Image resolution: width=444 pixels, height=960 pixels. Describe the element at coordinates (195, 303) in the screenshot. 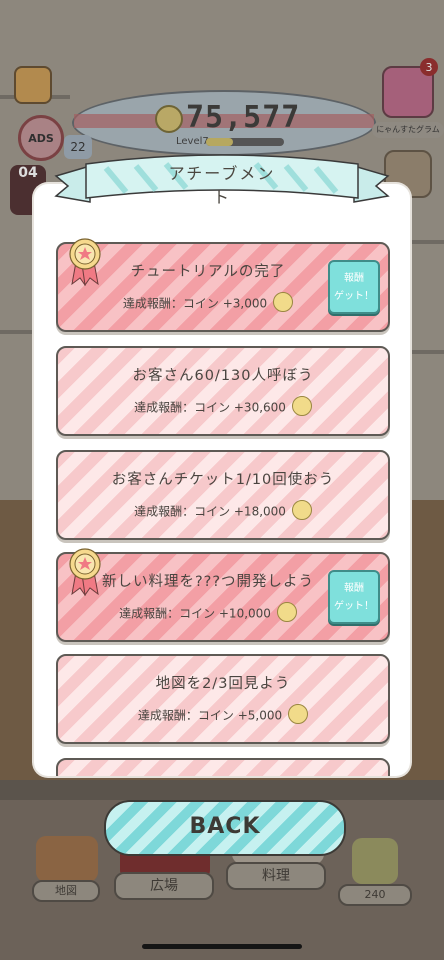

I see `achievement-reward: 達成報酬：コイン +3,000` at that location.